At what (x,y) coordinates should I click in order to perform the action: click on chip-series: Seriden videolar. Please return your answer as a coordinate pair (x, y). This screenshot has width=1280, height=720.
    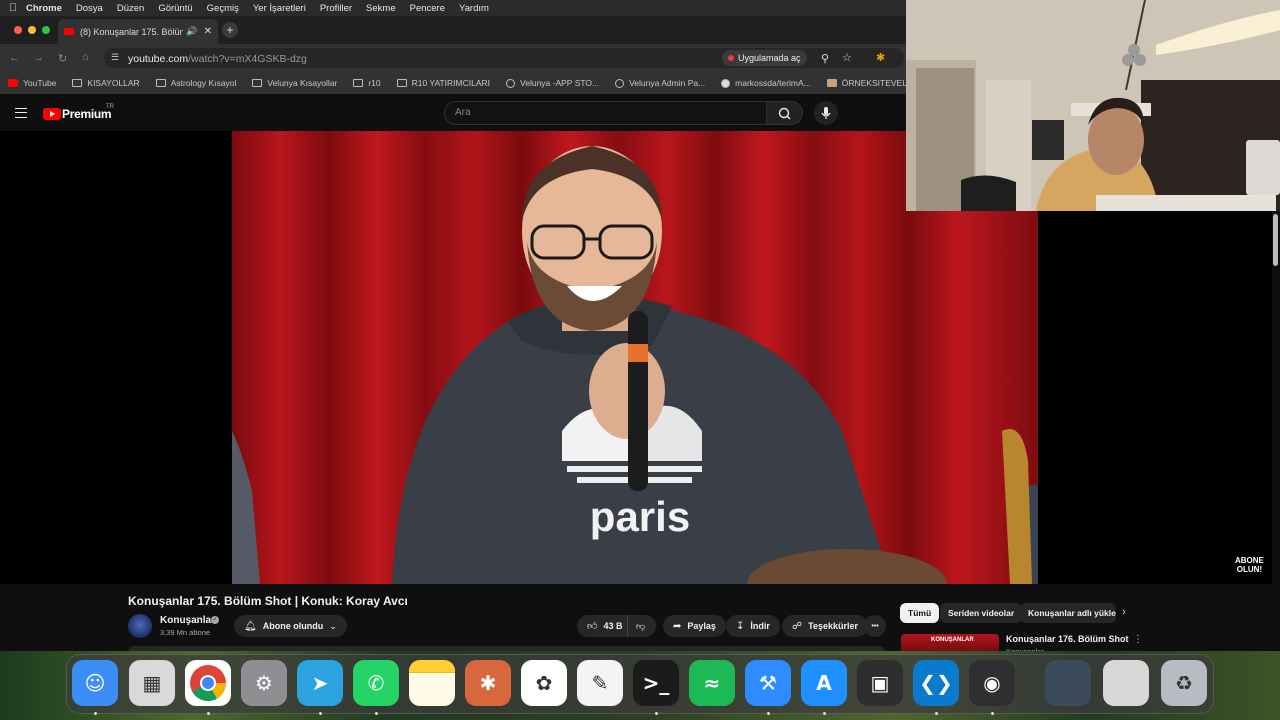
    Looking at the image, I should click on (981, 613).